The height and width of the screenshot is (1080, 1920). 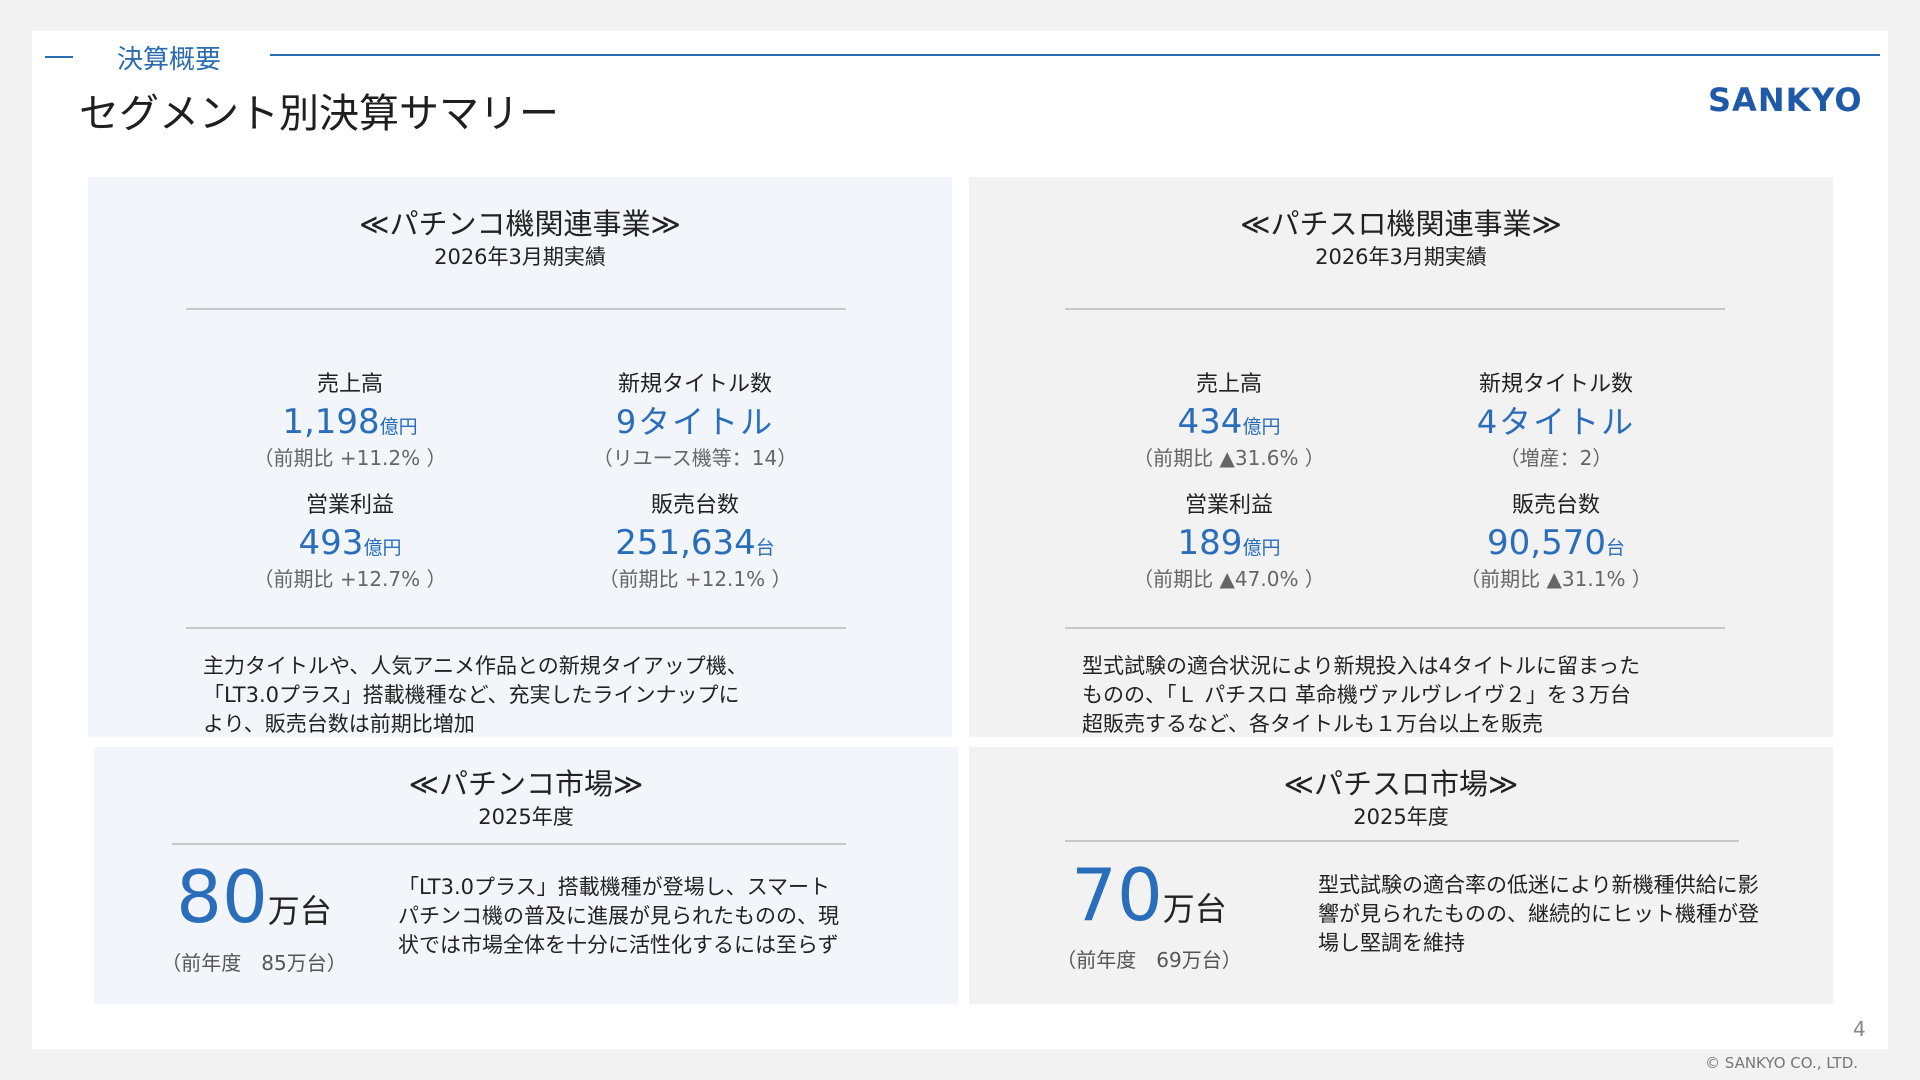 What do you see at coordinates (1229, 458) in the screenshot?
I see `metric-note: （前期比 ▲31.6% ）` at bounding box center [1229, 458].